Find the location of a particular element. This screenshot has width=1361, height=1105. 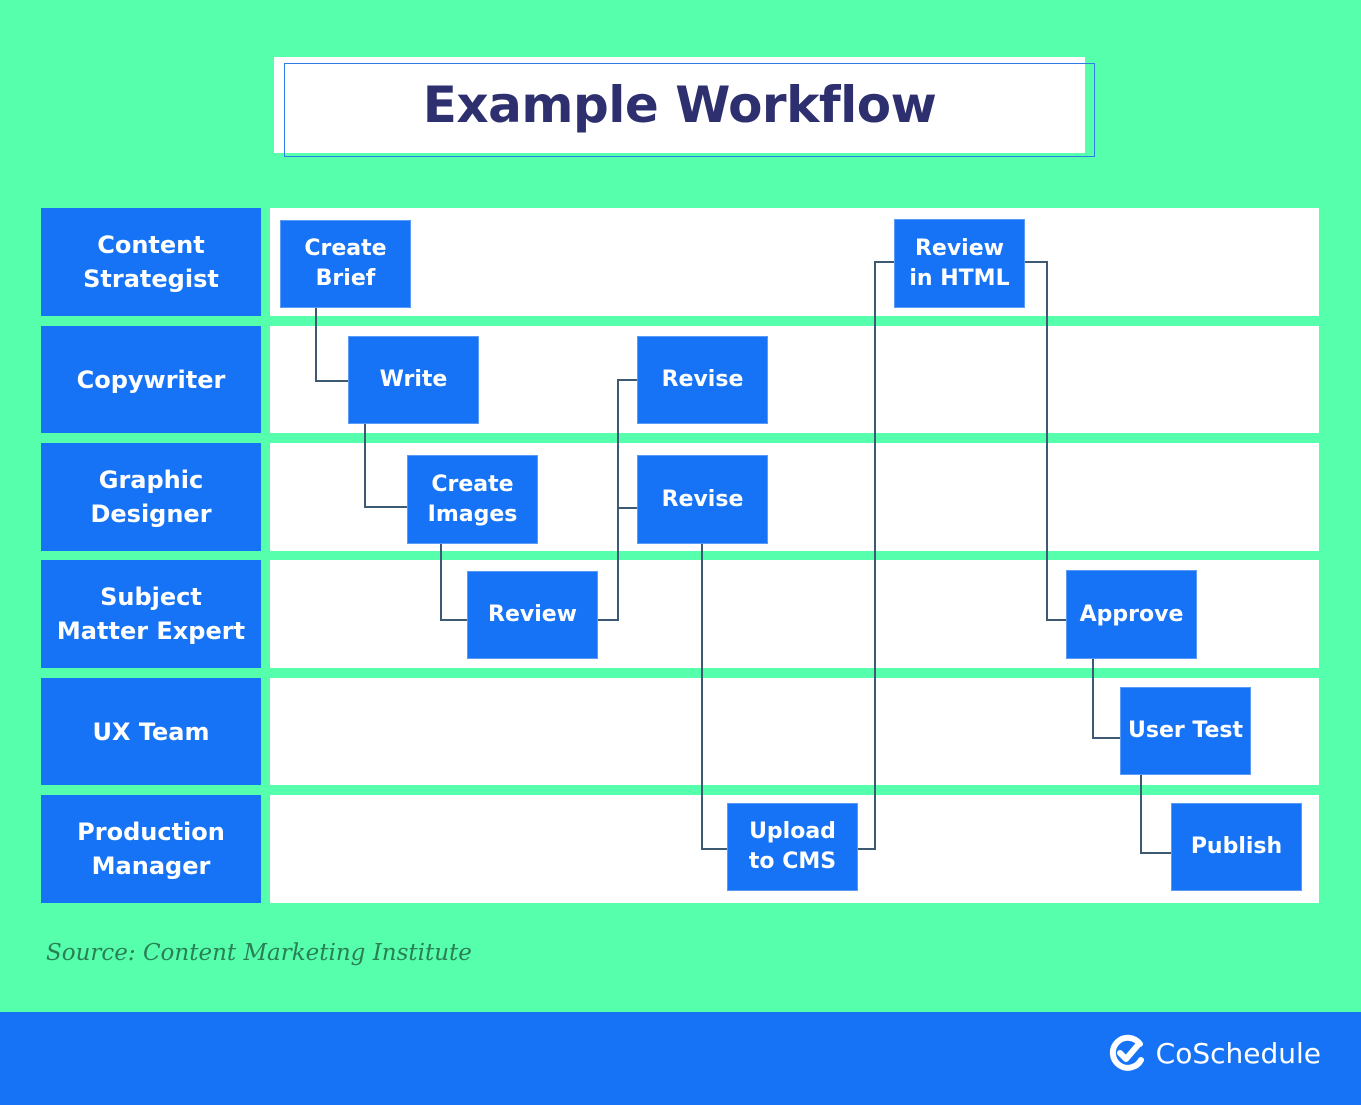

node-review: Review is located at coordinates (532, 615).